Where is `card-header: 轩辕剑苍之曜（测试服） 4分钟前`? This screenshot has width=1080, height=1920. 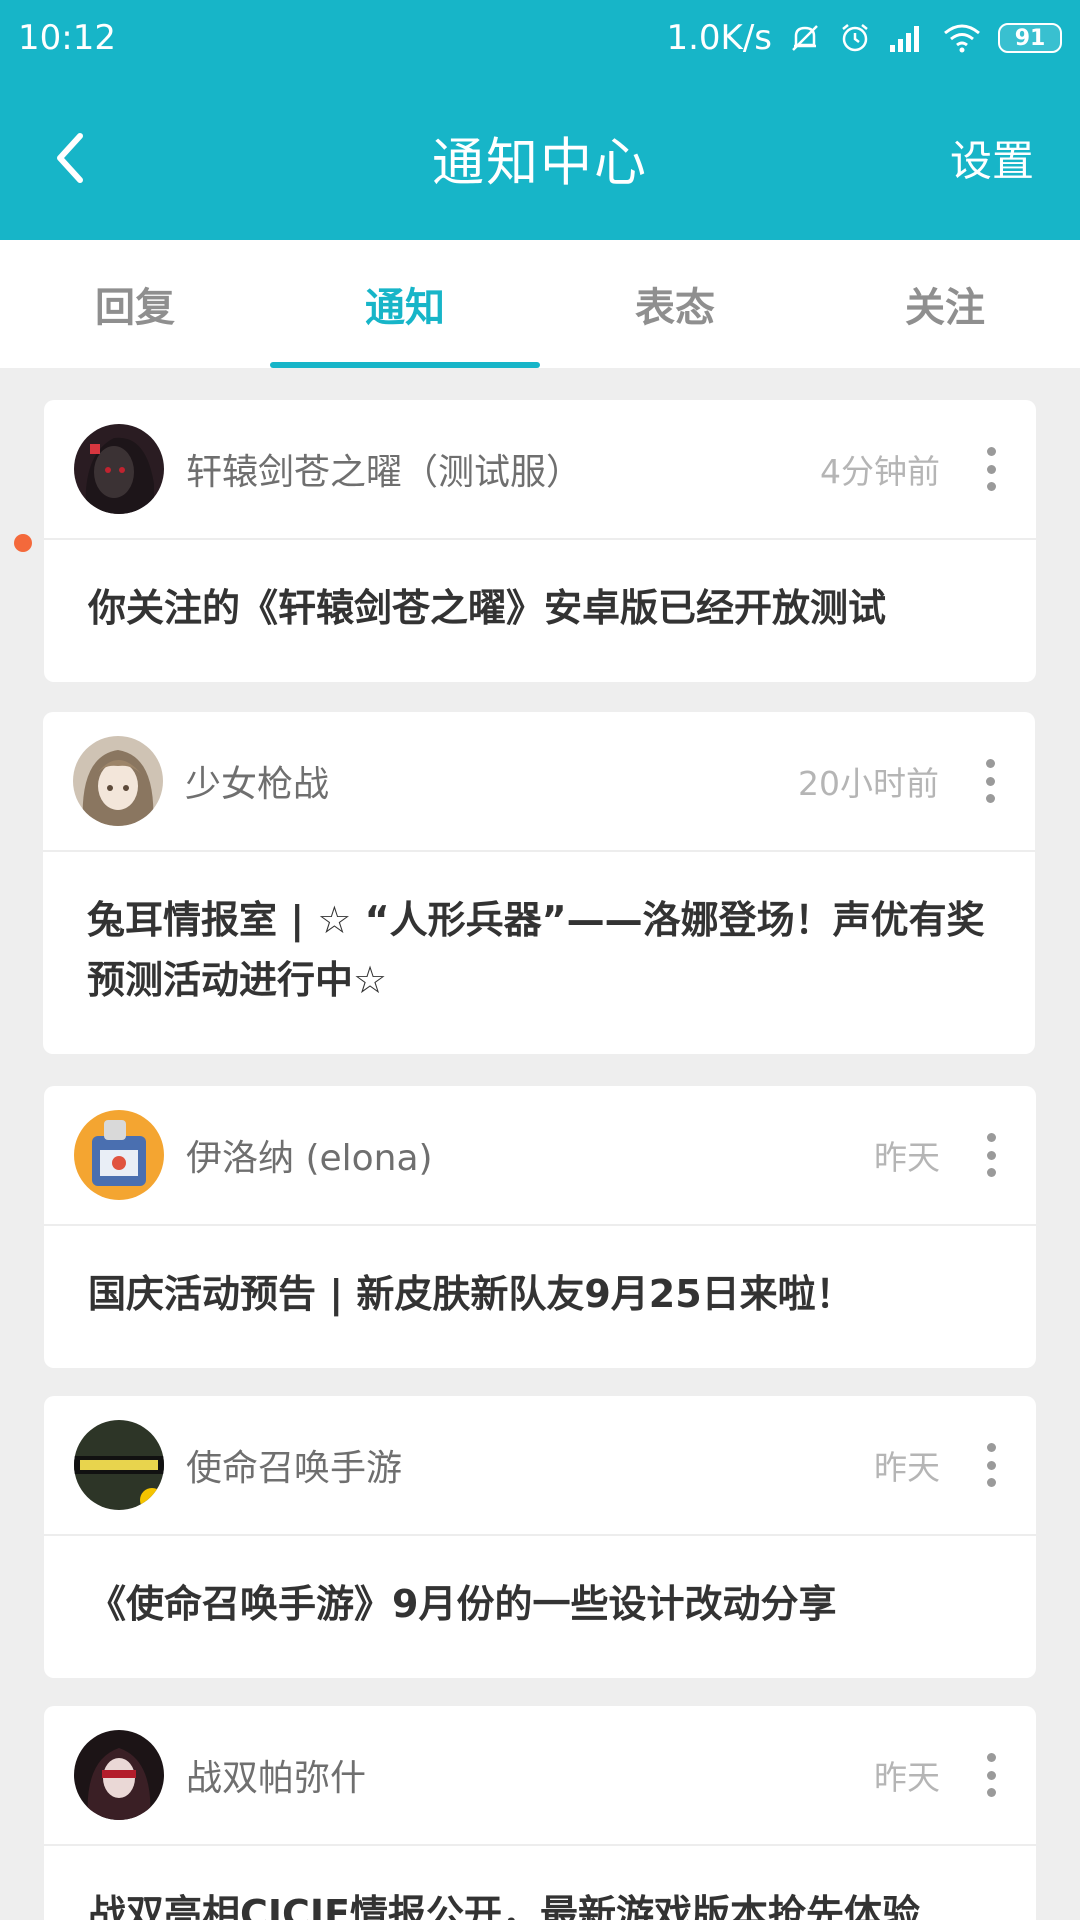 card-header: 轩辕剑苍之曜（测试服） 4分钟前 is located at coordinates (540, 470).